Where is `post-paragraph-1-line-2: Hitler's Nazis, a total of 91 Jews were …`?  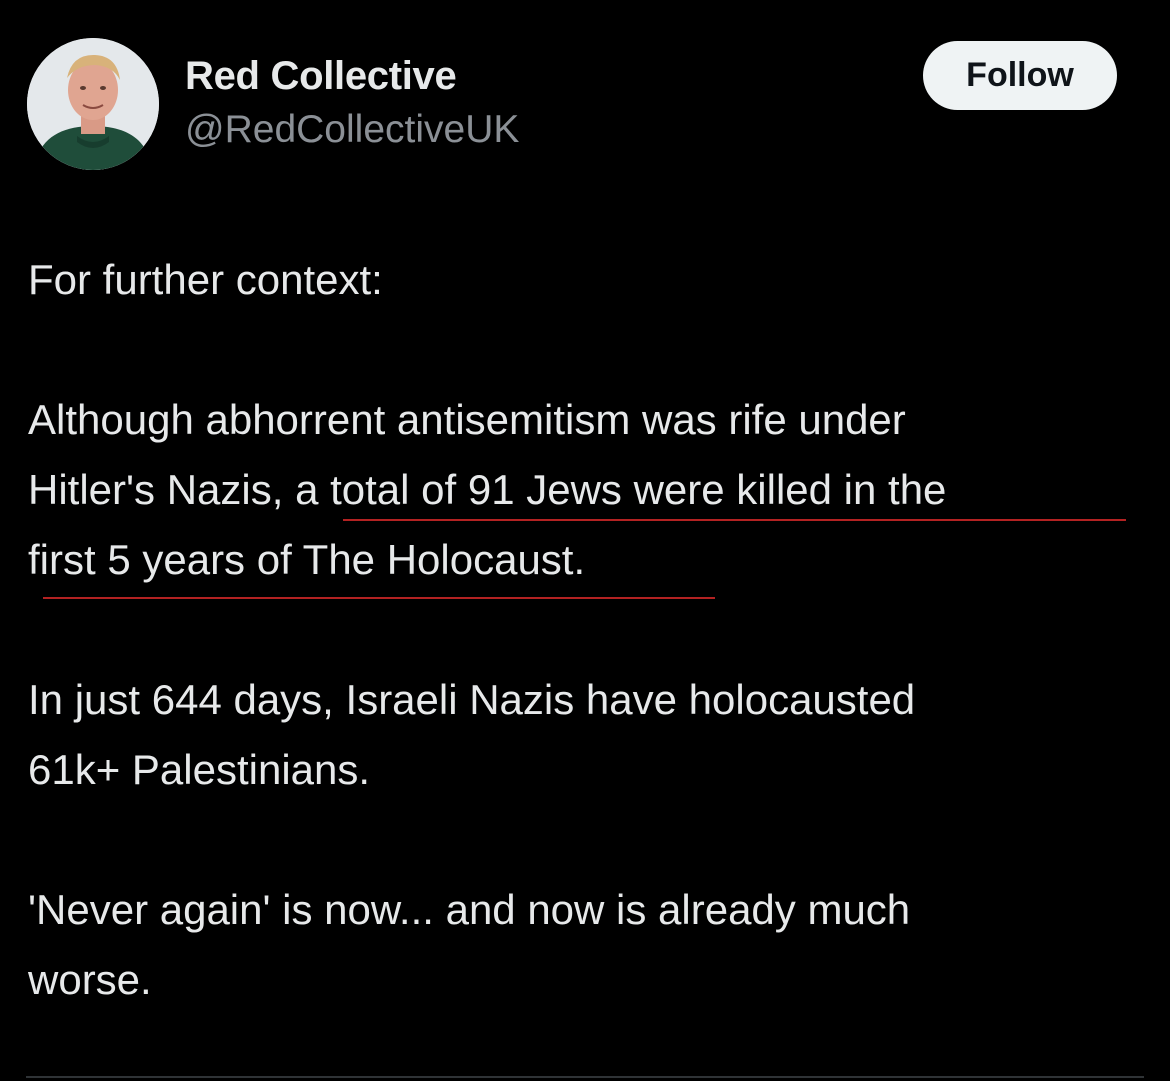 post-paragraph-1-line-2: Hitler's Nazis, a total of 91 Jews were … is located at coordinates (588, 490).